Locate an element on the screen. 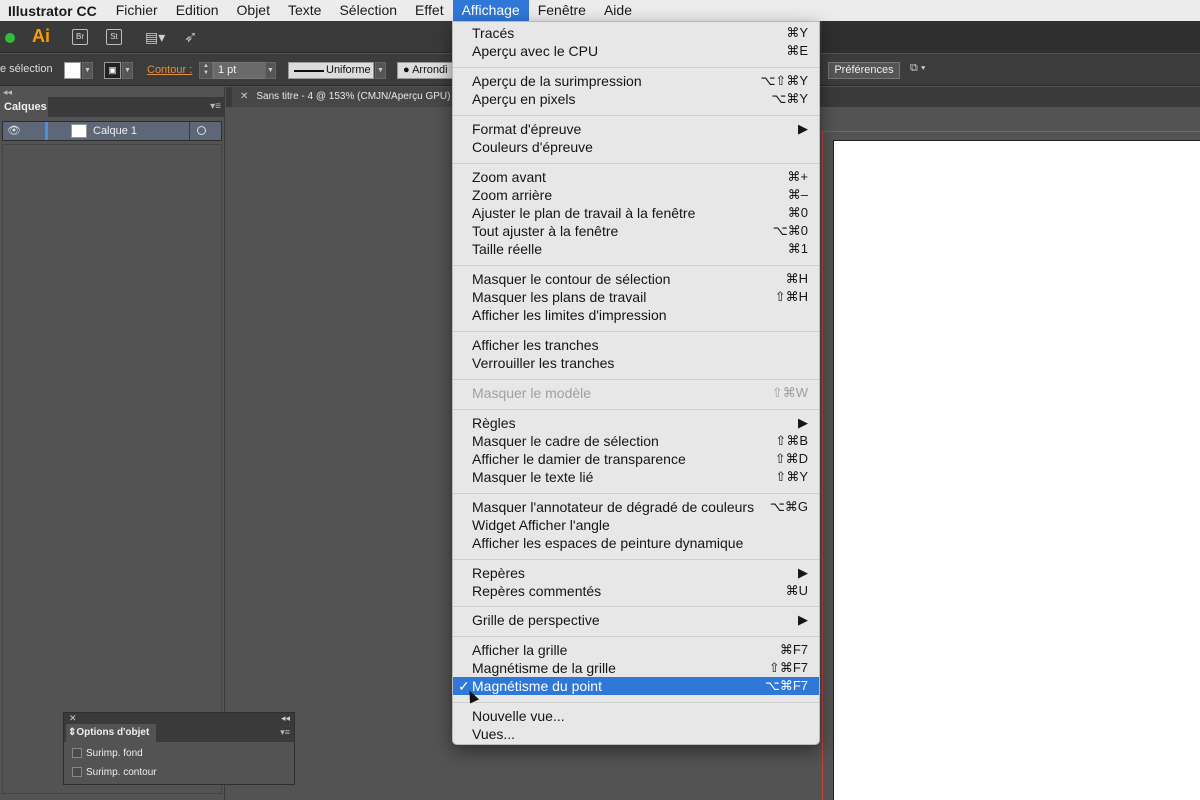 Image resolution: width=1200 pixels, height=800 pixels. menu-edition: Edition is located at coordinates (197, 10).